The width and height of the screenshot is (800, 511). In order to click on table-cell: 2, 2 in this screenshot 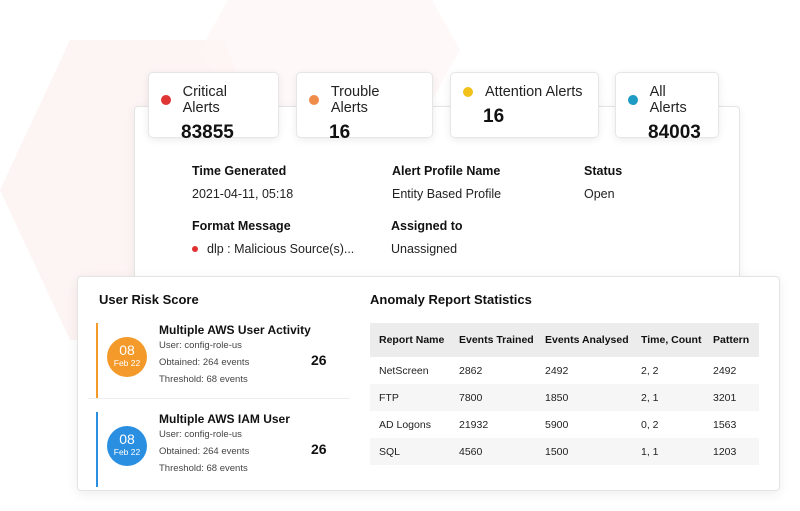, I will do `click(650, 370)`.